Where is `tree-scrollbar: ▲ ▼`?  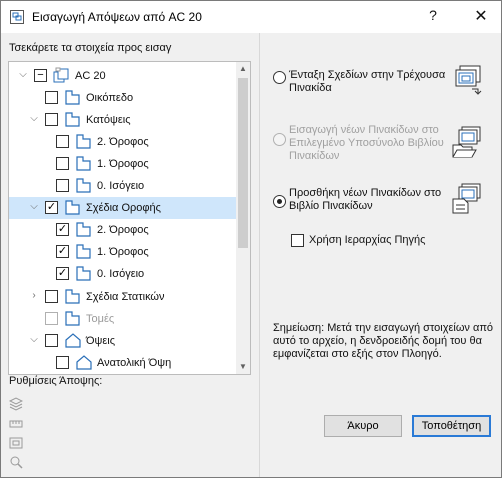 tree-scrollbar: ▲ ▼ is located at coordinates (243, 218).